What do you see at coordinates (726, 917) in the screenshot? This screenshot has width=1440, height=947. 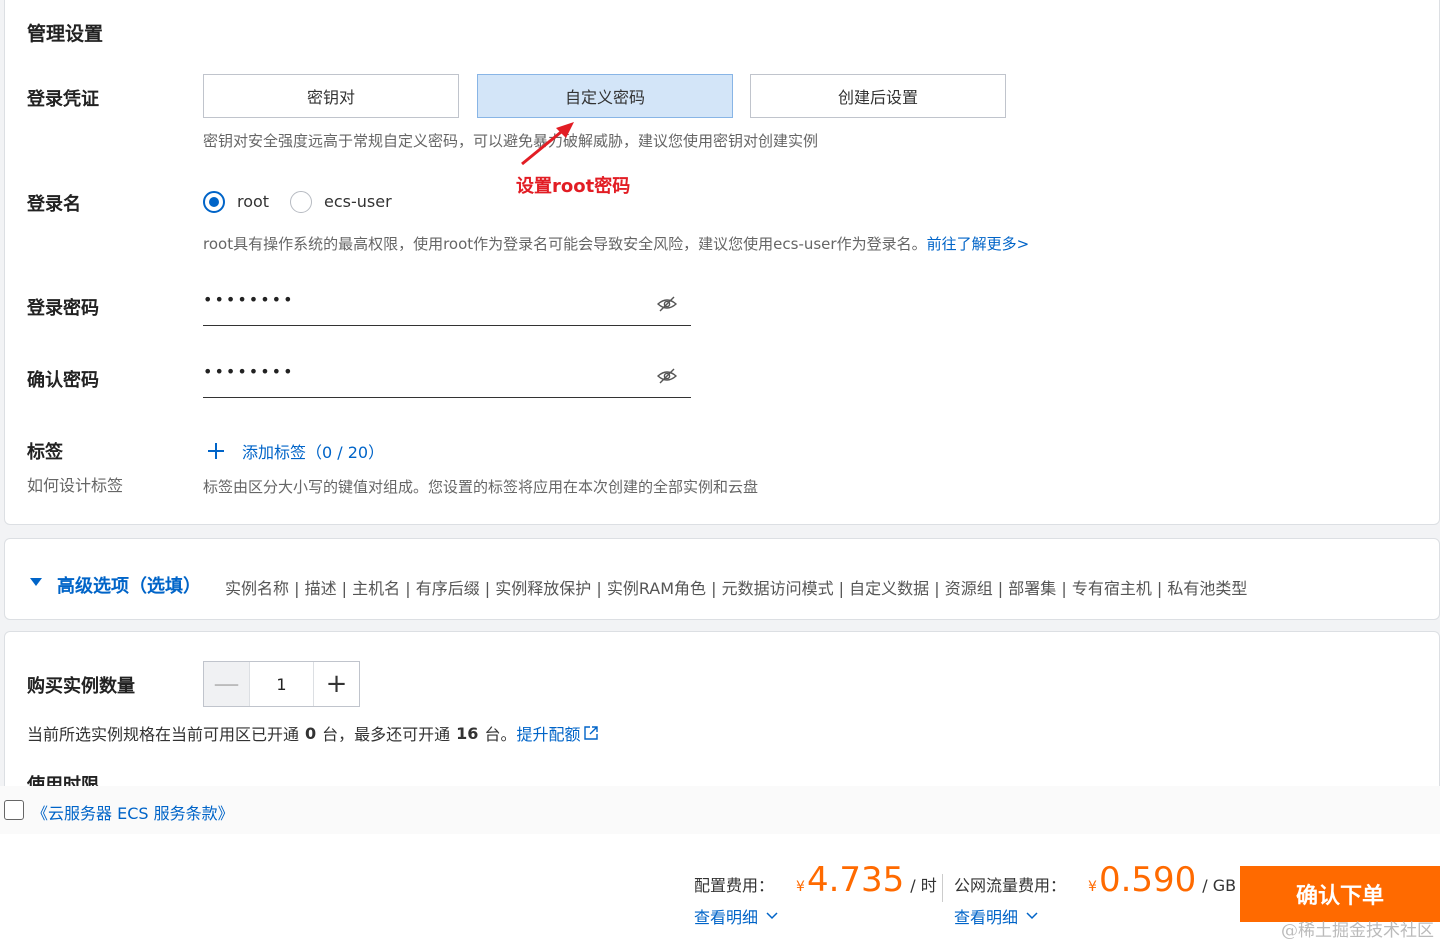 I see `config-detail: 查看明细` at bounding box center [726, 917].